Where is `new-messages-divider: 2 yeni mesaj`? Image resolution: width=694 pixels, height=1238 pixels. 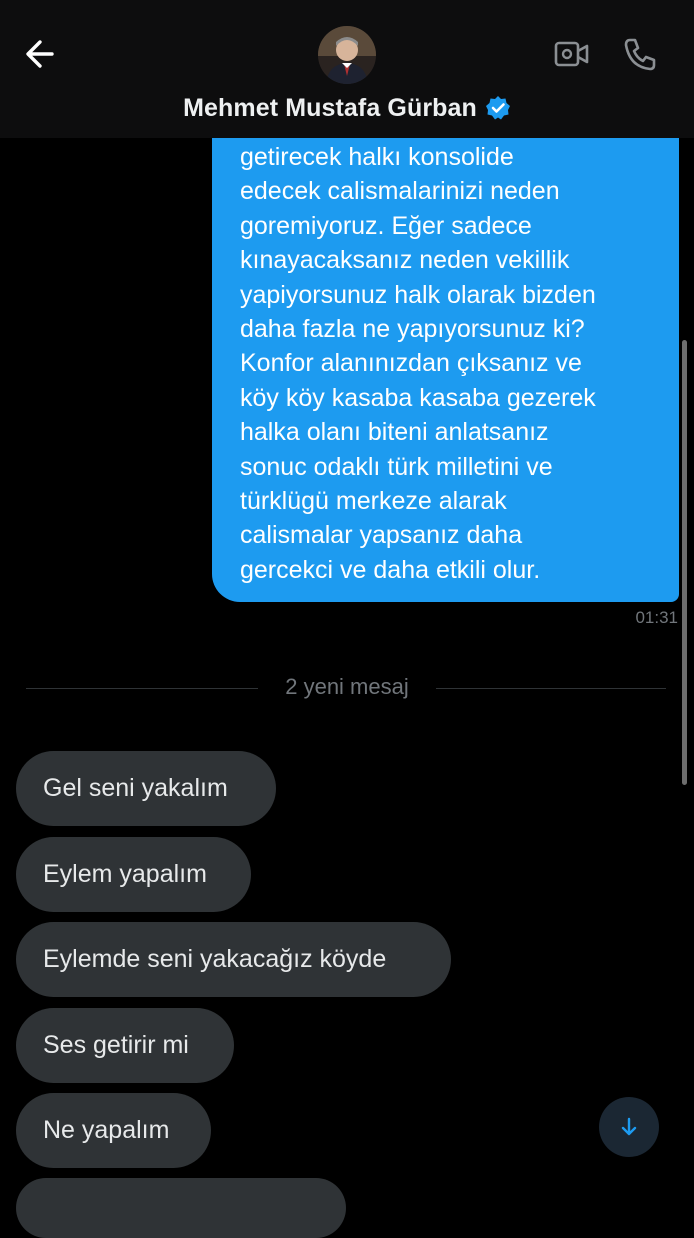 new-messages-divider: 2 yeni mesaj is located at coordinates (346, 688).